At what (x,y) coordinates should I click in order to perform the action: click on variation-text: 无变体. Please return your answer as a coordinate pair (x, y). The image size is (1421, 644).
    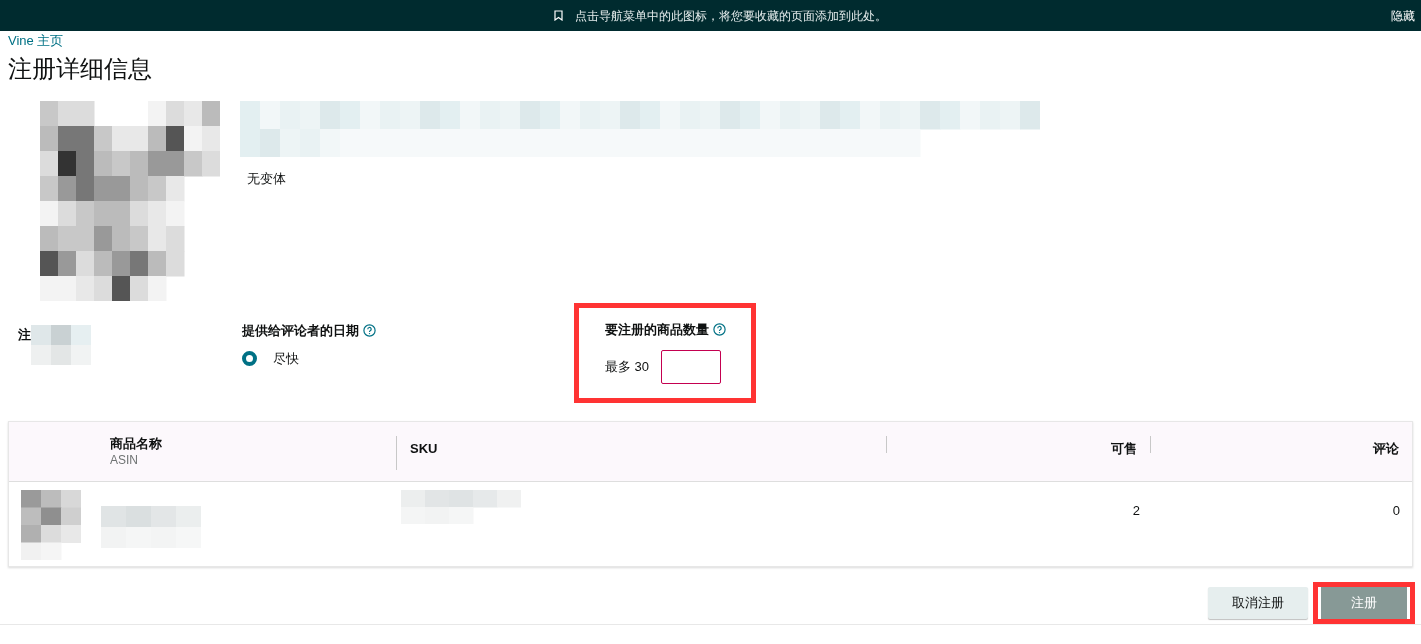
    Looking at the image, I should click on (267, 179).